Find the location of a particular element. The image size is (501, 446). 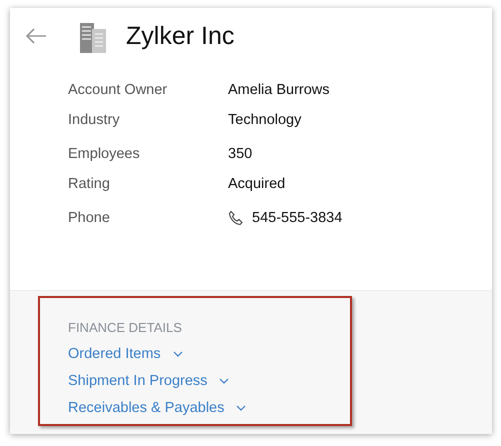

field-label: Employees is located at coordinates (104, 154).